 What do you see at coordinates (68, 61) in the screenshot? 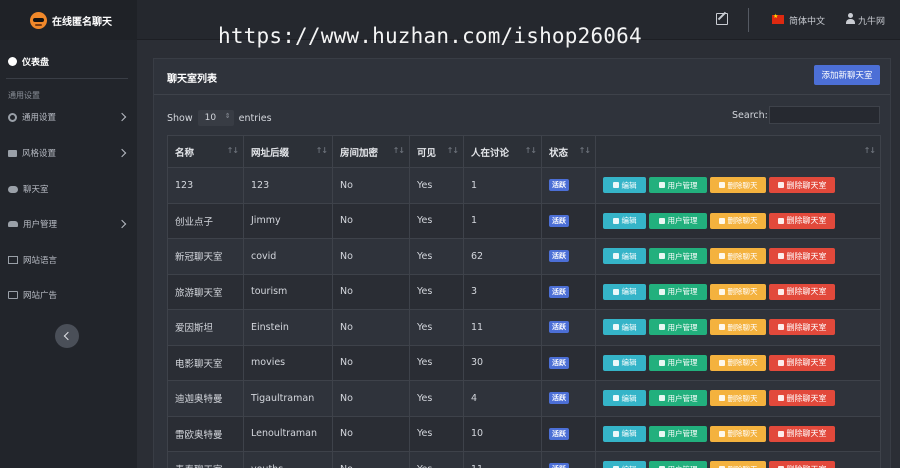
I see `sidebar-item-dashboard: 仪表盘` at bounding box center [68, 61].